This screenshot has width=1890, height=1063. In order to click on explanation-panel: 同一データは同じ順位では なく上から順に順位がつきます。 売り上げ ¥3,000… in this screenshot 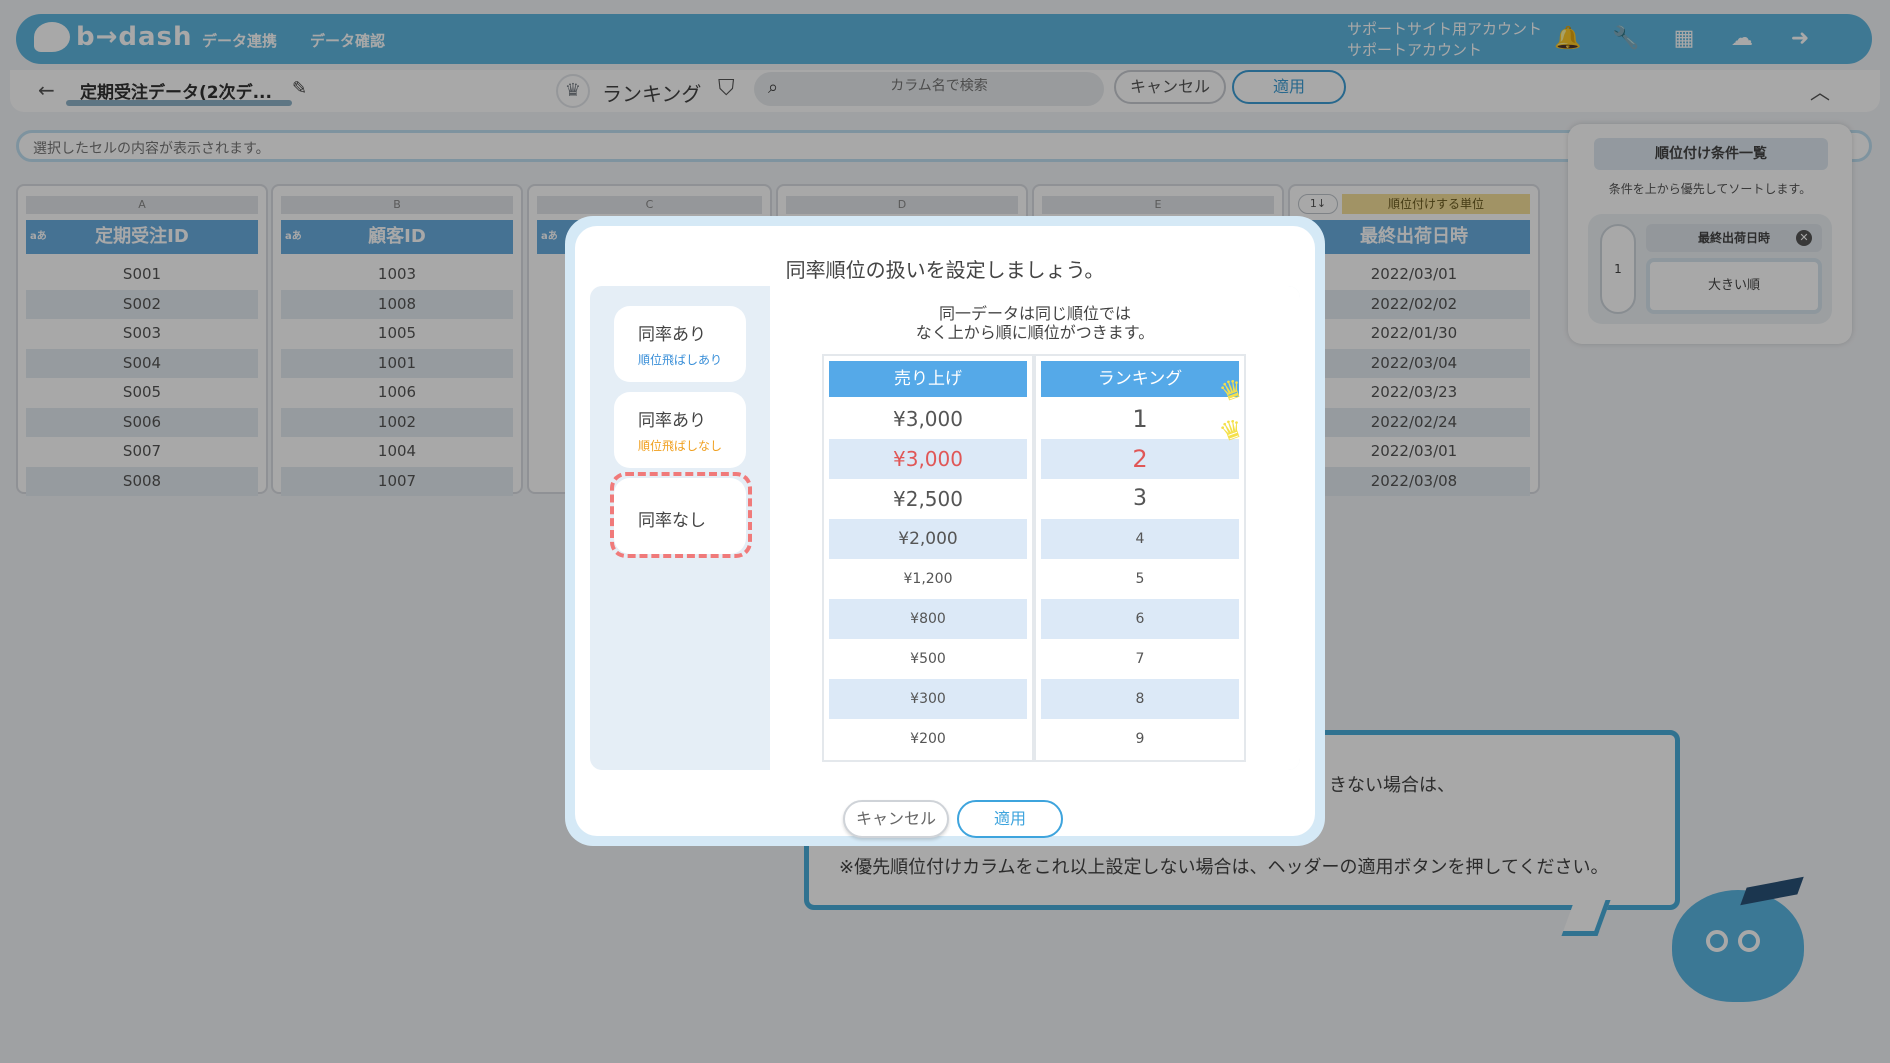, I will do `click(1035, 528)`.